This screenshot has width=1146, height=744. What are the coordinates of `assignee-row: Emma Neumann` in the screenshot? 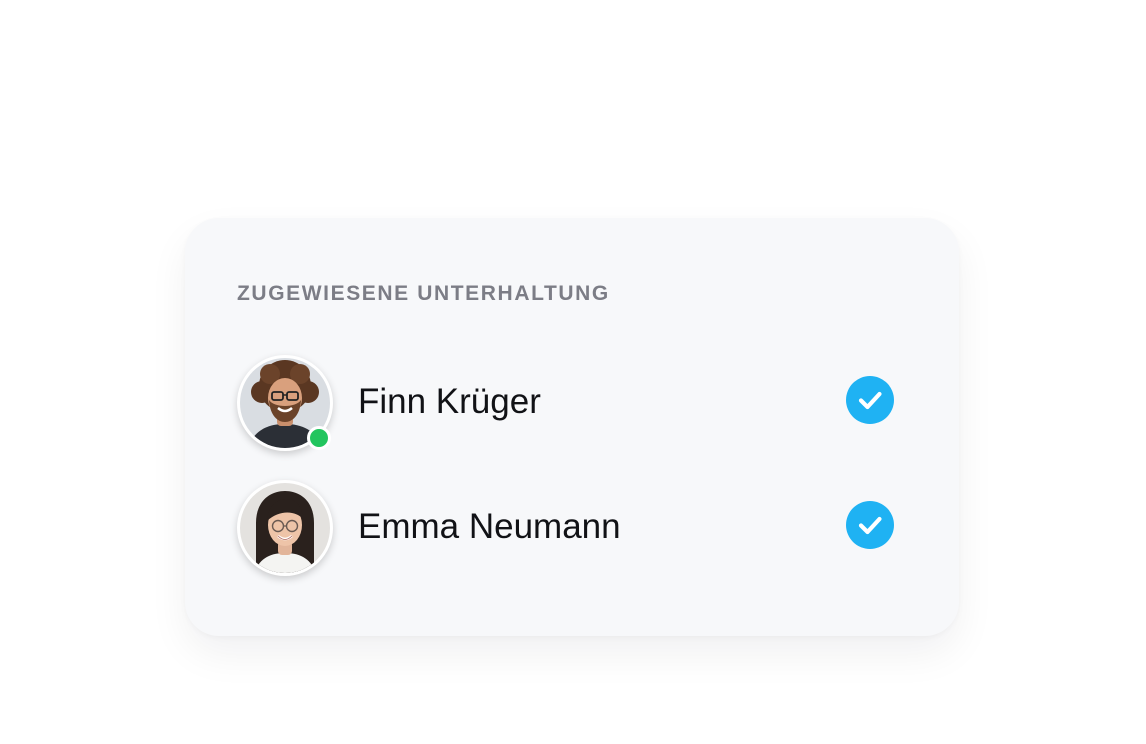 It's located at (567, 528).